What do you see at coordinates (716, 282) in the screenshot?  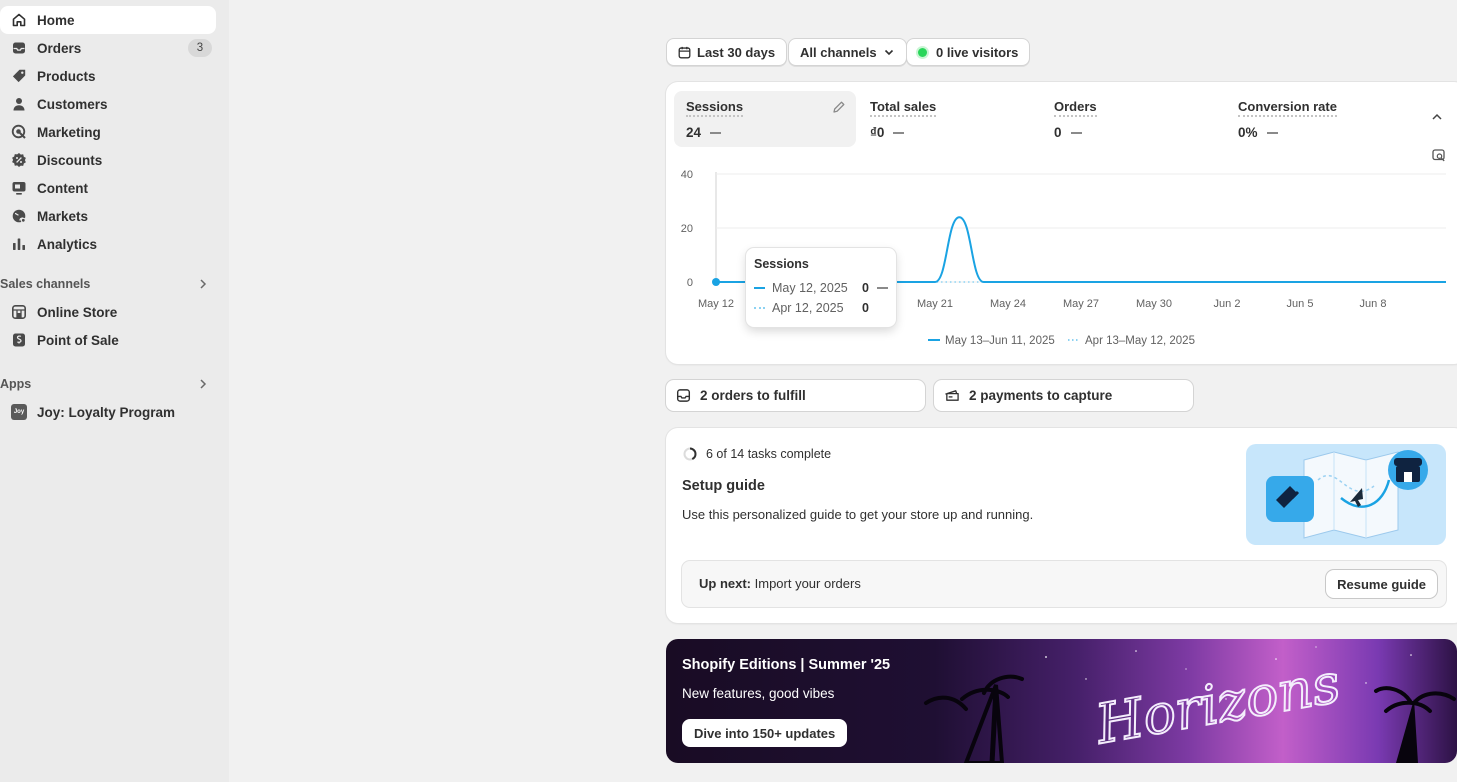 I see `data-point-hover` at bounding box center [716, 282].